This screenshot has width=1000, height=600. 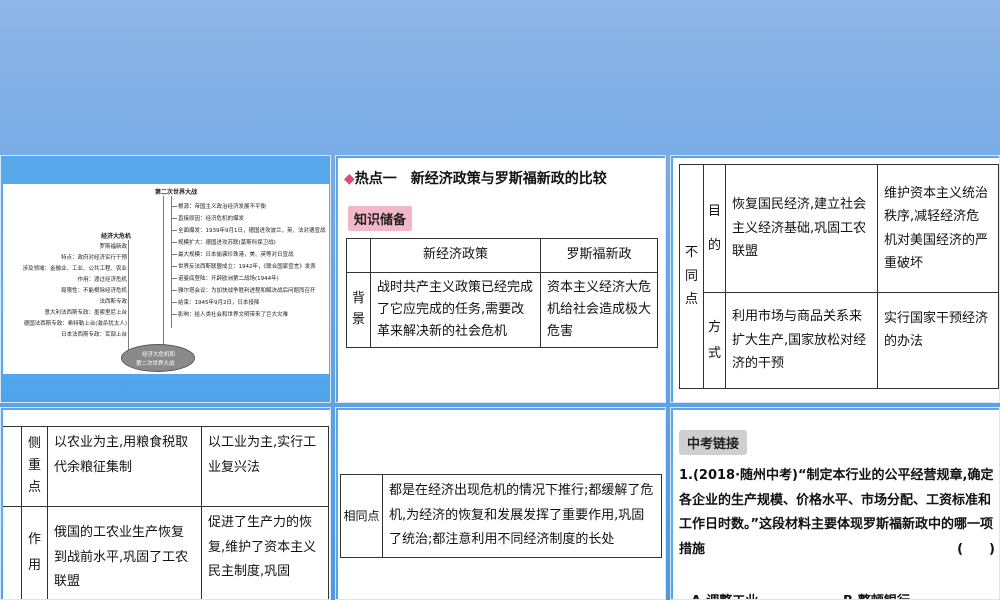 I want to click on row-label-purpose: 目的, so click(x=714, y=228).